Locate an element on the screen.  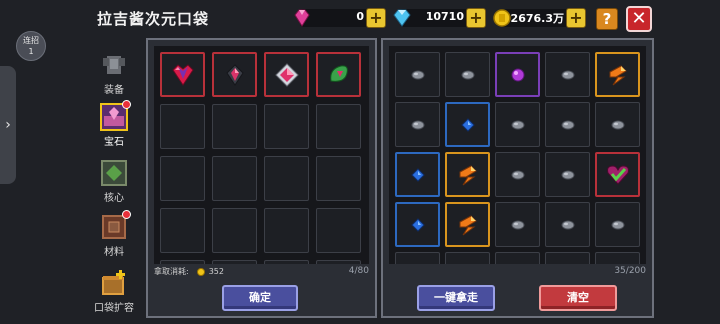
close-button: ✕ is located at coordinates (639, 19).